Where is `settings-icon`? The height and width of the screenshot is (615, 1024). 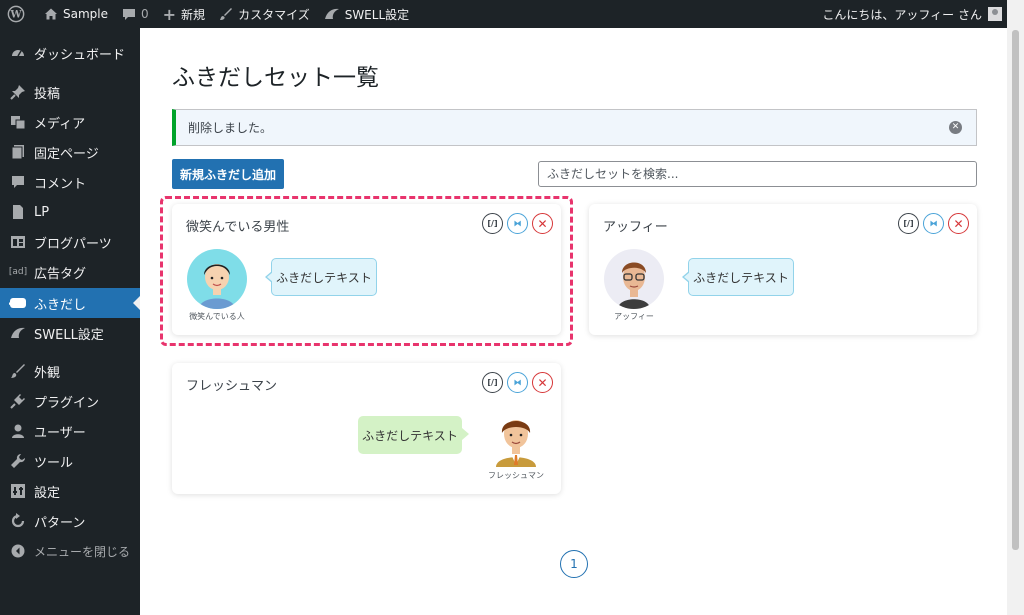
settings-icon is located at coordinates (18, 491).